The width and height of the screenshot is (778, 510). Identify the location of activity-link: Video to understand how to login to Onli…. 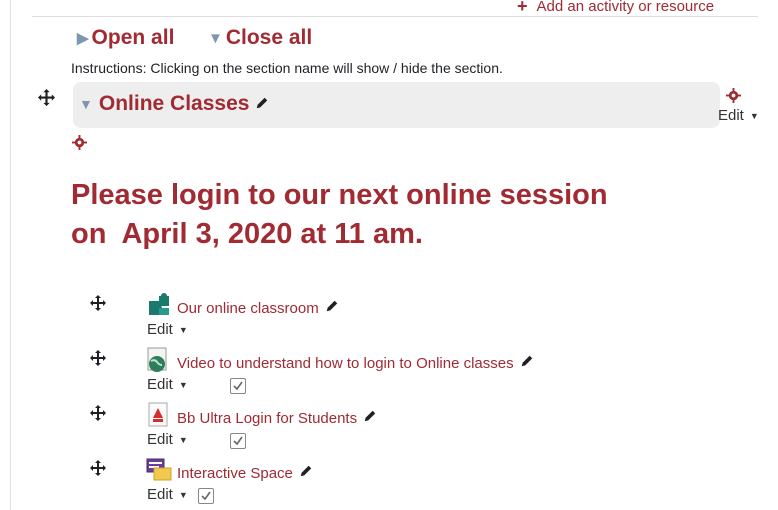
(355, 363).